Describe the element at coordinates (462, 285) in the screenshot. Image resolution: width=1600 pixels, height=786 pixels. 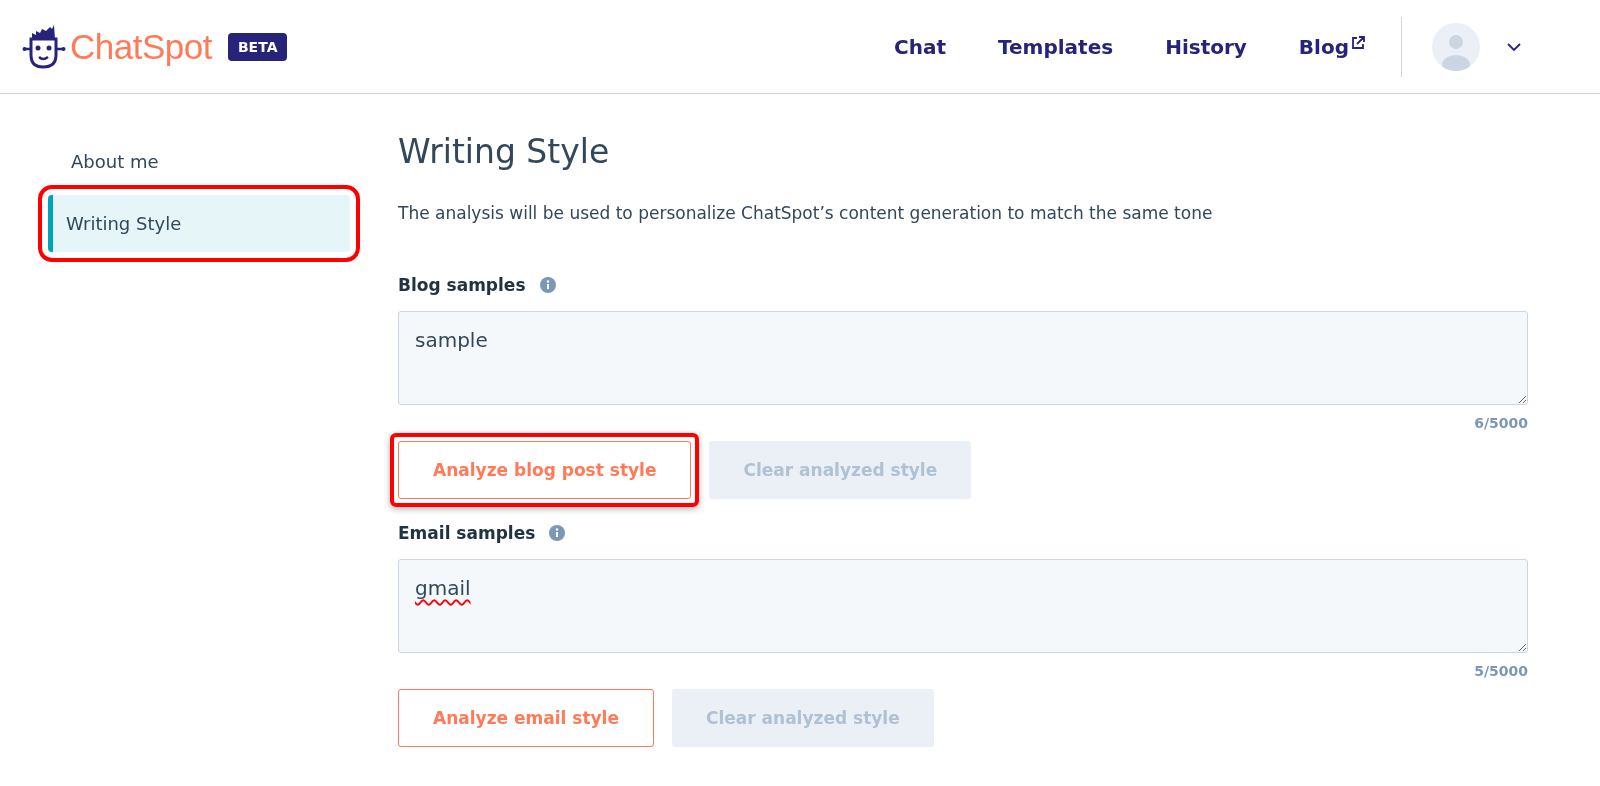
I see `field-label: Blog samples` at that location.